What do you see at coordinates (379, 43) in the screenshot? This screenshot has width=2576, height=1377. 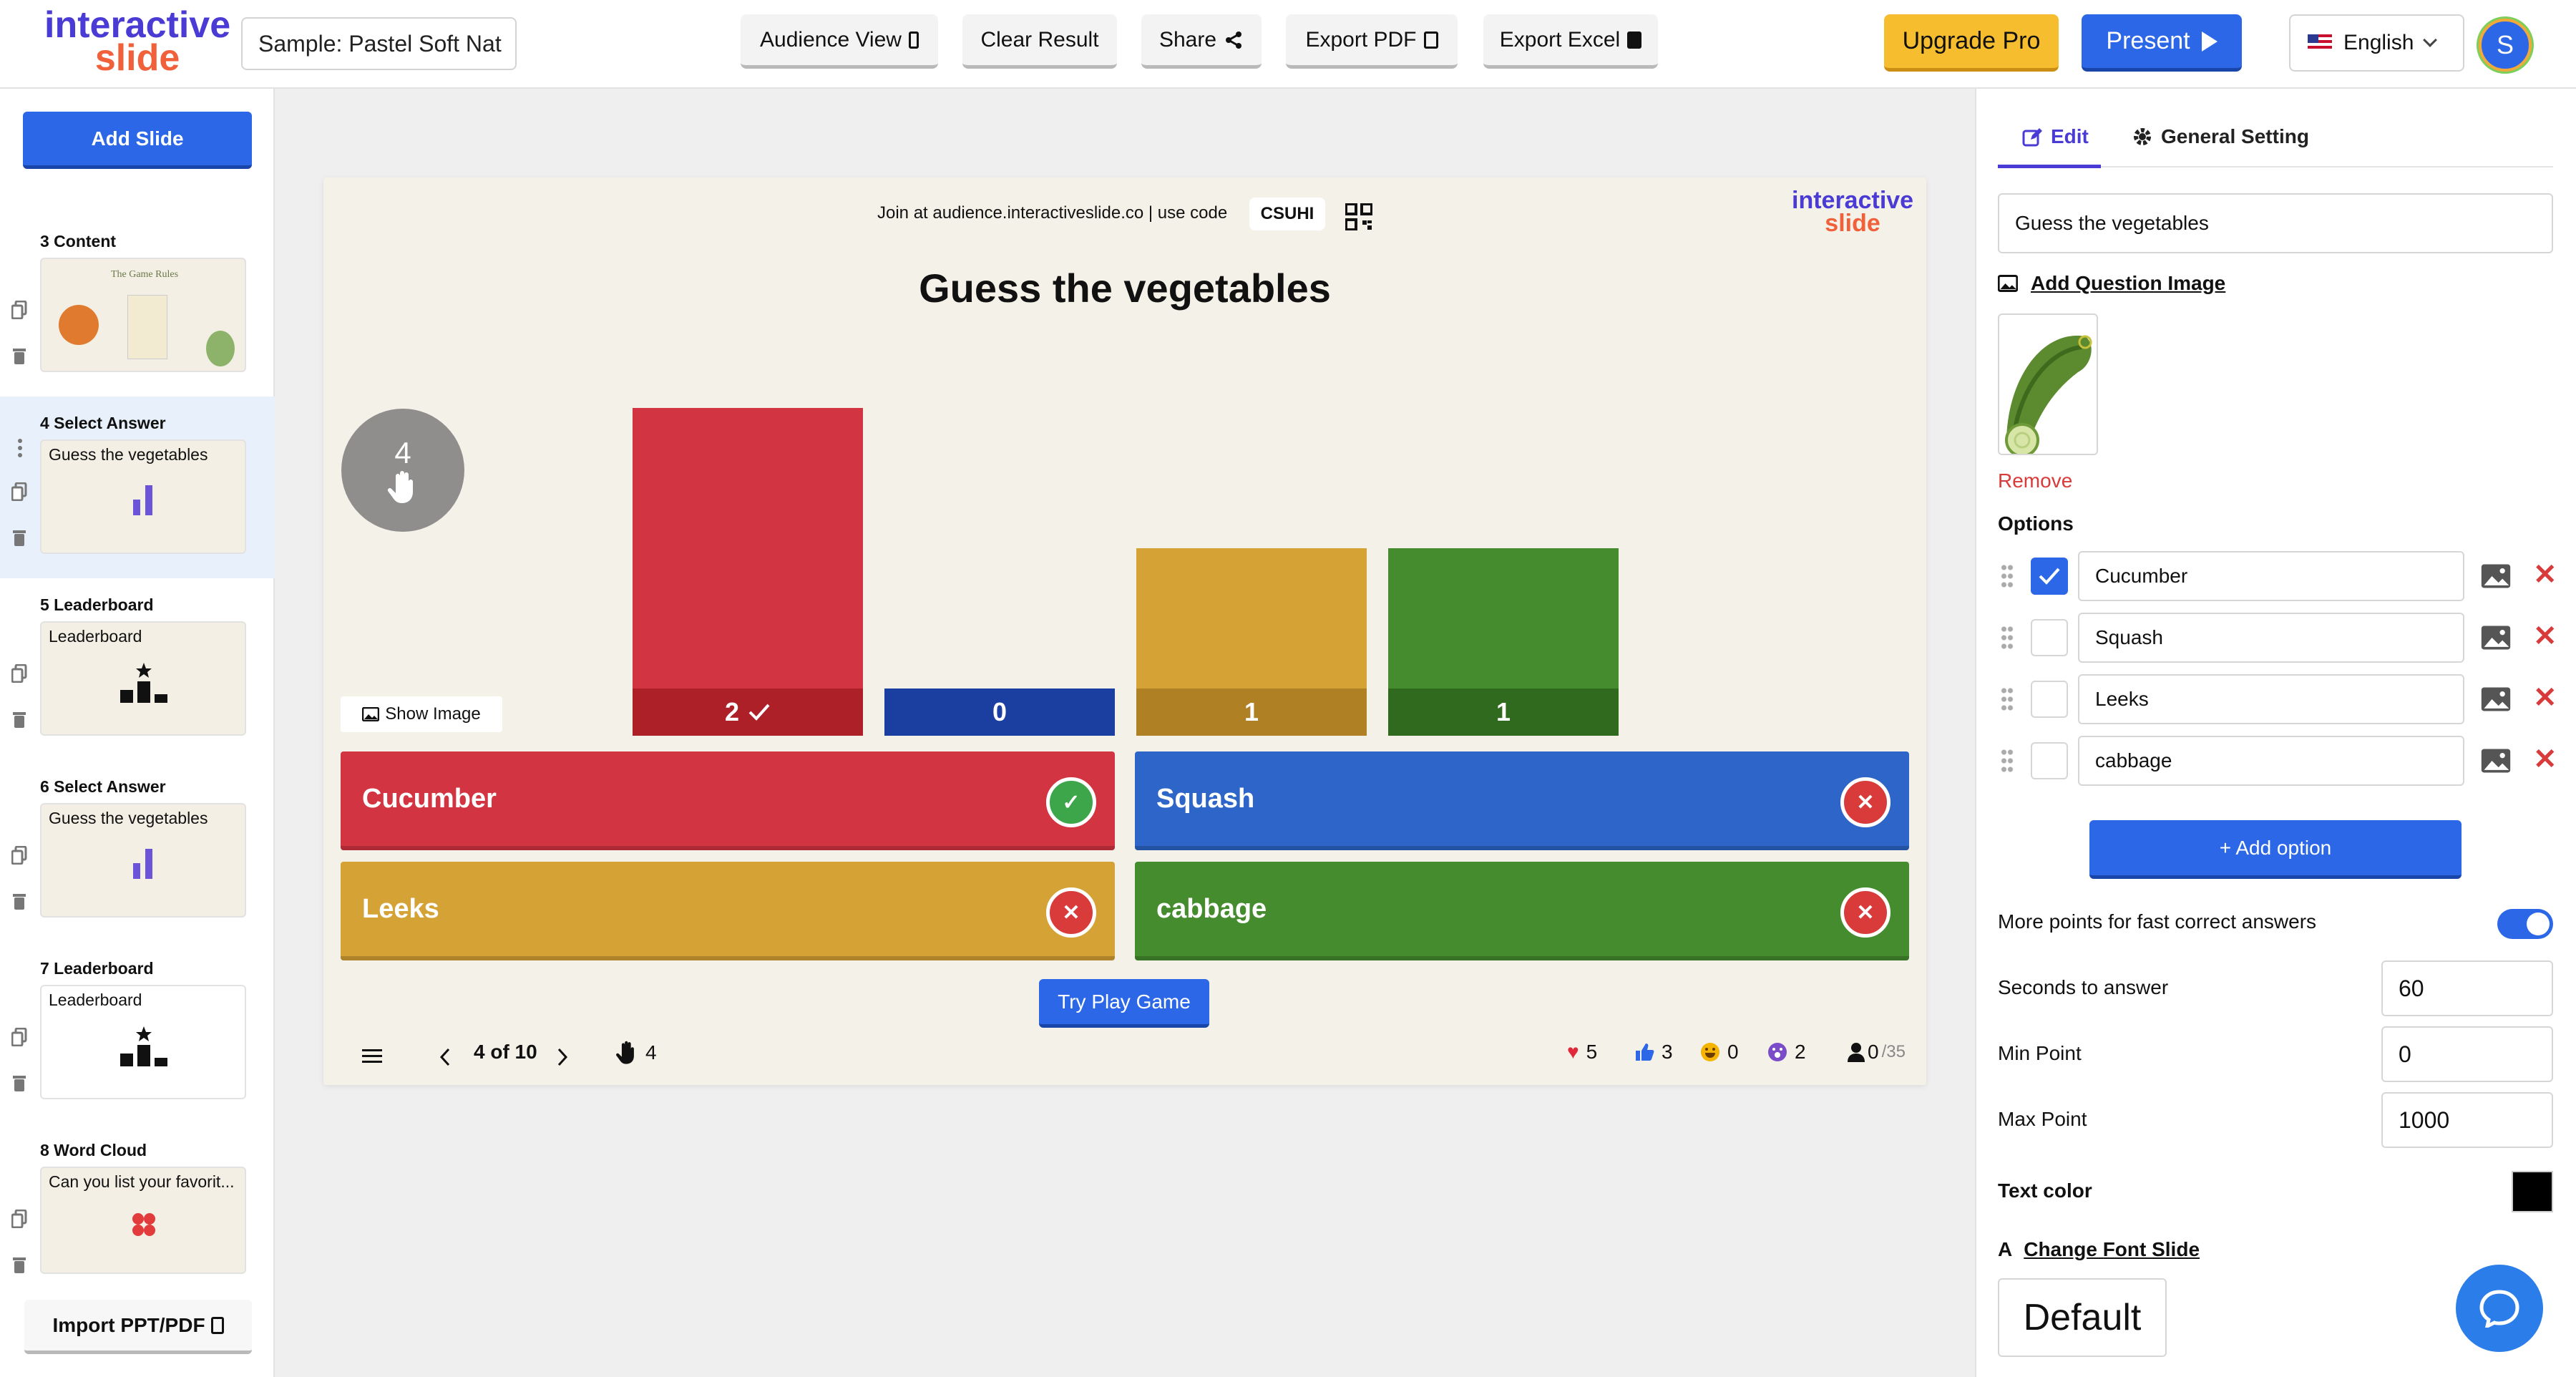 I see `presentation-name-input: Sample: Pastel Soft Nat` at bounding box center [379, 43].